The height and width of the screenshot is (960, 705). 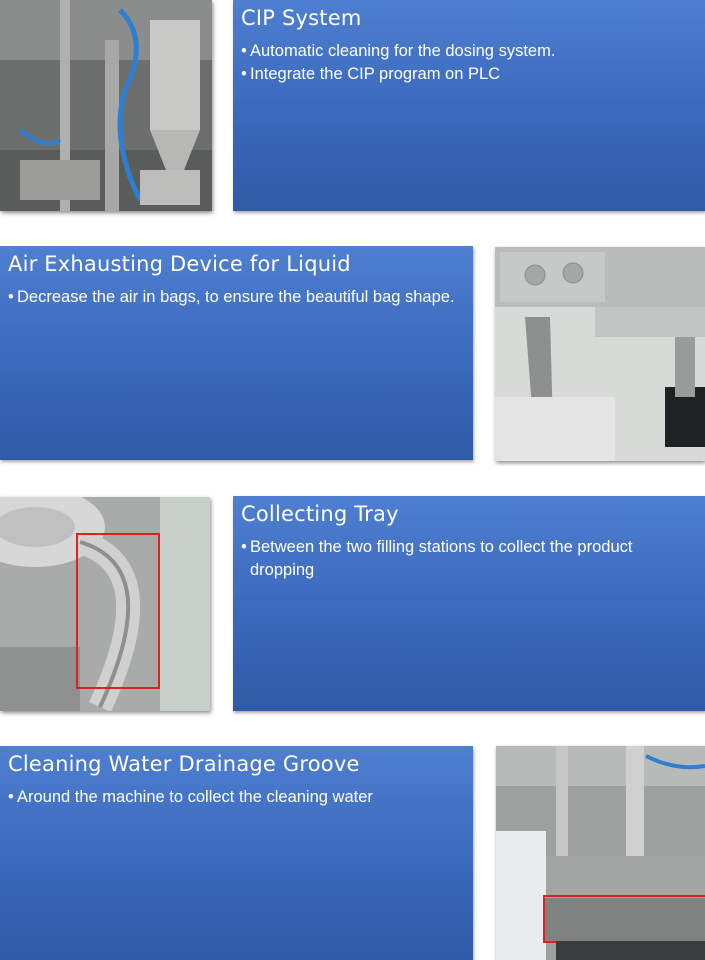 I want to click on bullet-text: Integrate the CIP program on PLC, so click(x=375, y=74).